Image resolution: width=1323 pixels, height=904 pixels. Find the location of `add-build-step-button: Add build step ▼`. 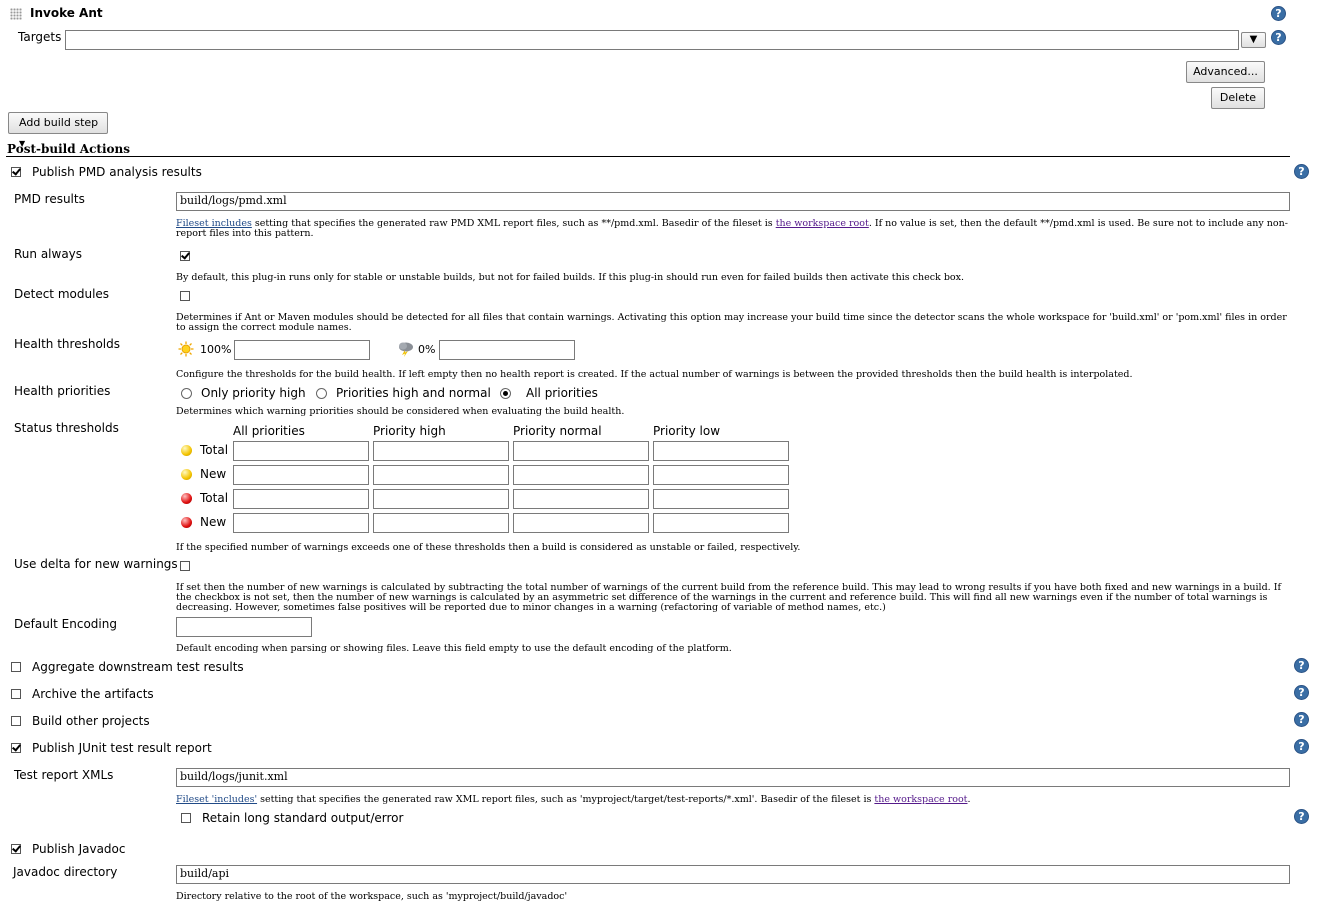

add-build-step-button: Add build step ▼ is located at coordinates (58, 130).